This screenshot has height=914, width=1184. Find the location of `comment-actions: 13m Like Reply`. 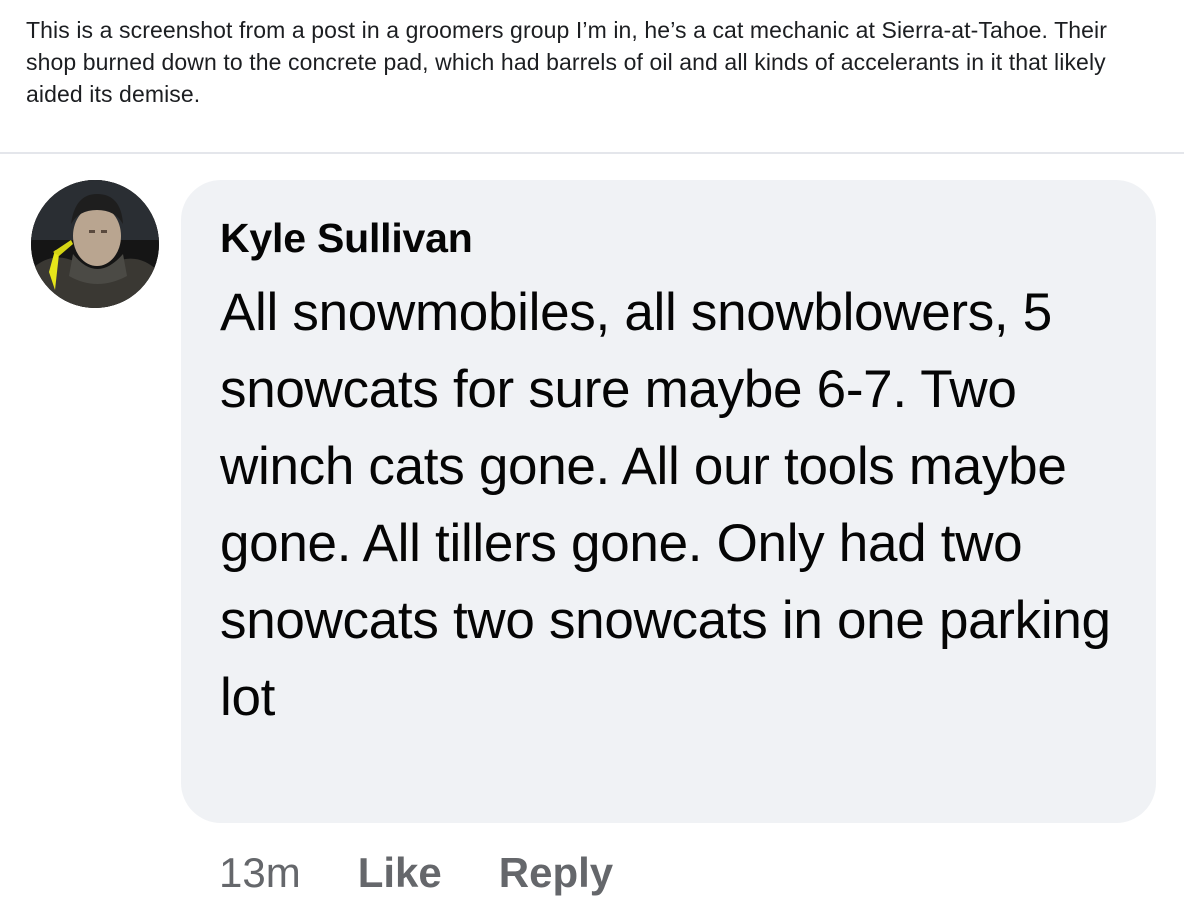

comment-actions: 13m Like Reply is located at coordinates (416, 873).